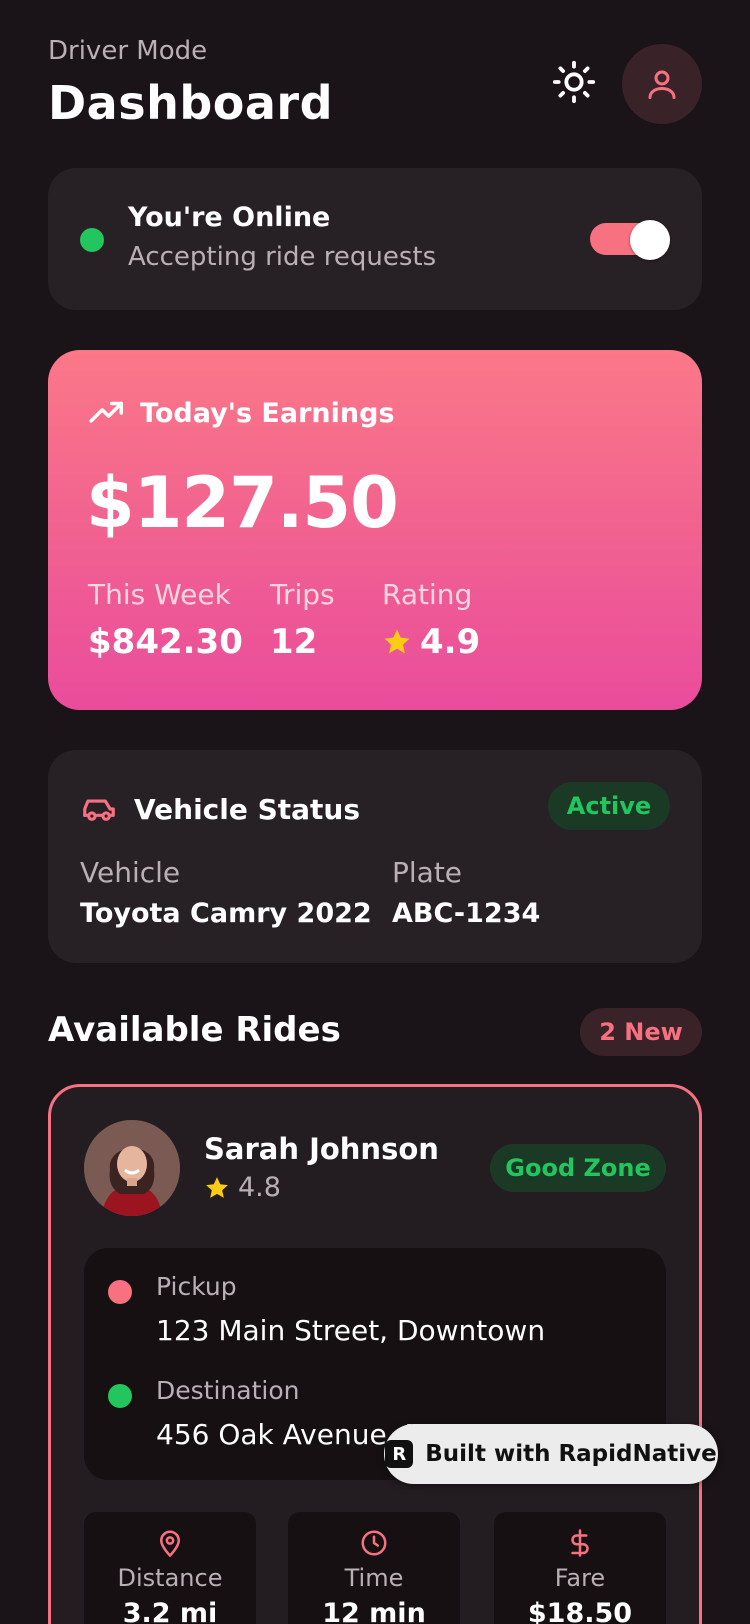 This screenshot has width=750, height=1624. What do you see at coordinates (282, 257) in the screenshot?
I see `online-subtitle: Accepting ride requests` at bounding box center [282, 257].